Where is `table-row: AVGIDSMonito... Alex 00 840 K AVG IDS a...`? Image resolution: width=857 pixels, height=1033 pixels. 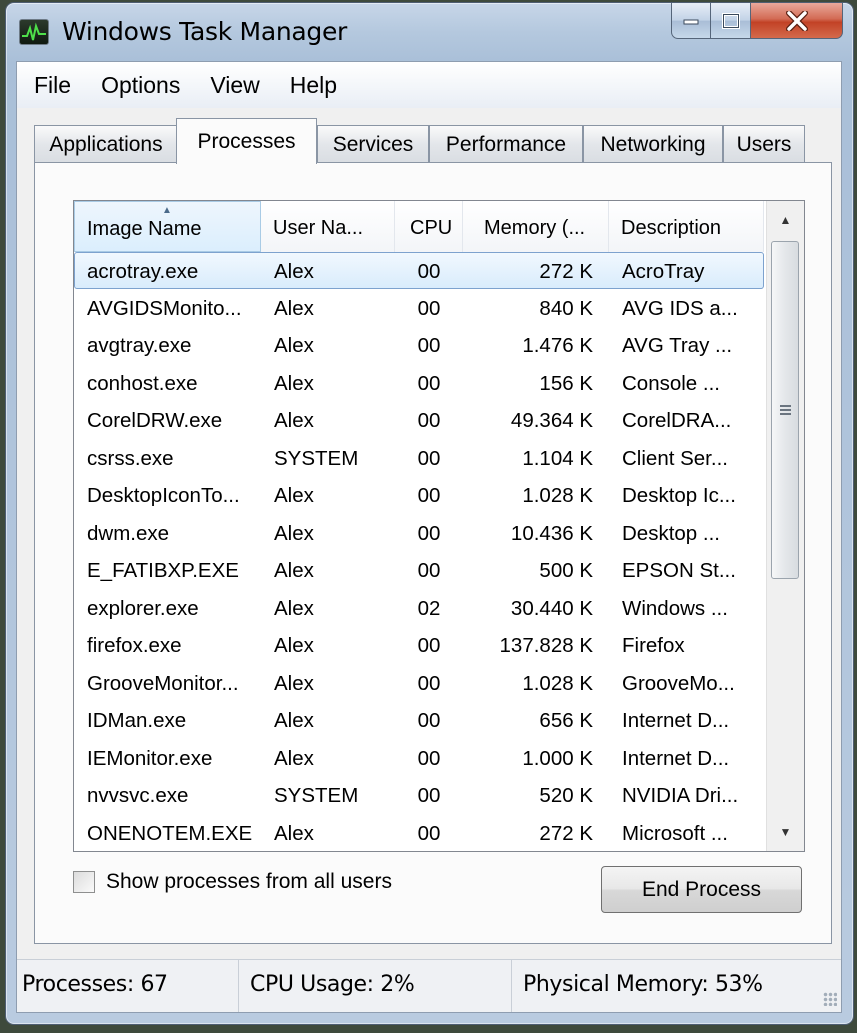
table-row: AVGIDSMonito... Alex 00 840 K AVG IDS a... is located at coordinates (419, 308).